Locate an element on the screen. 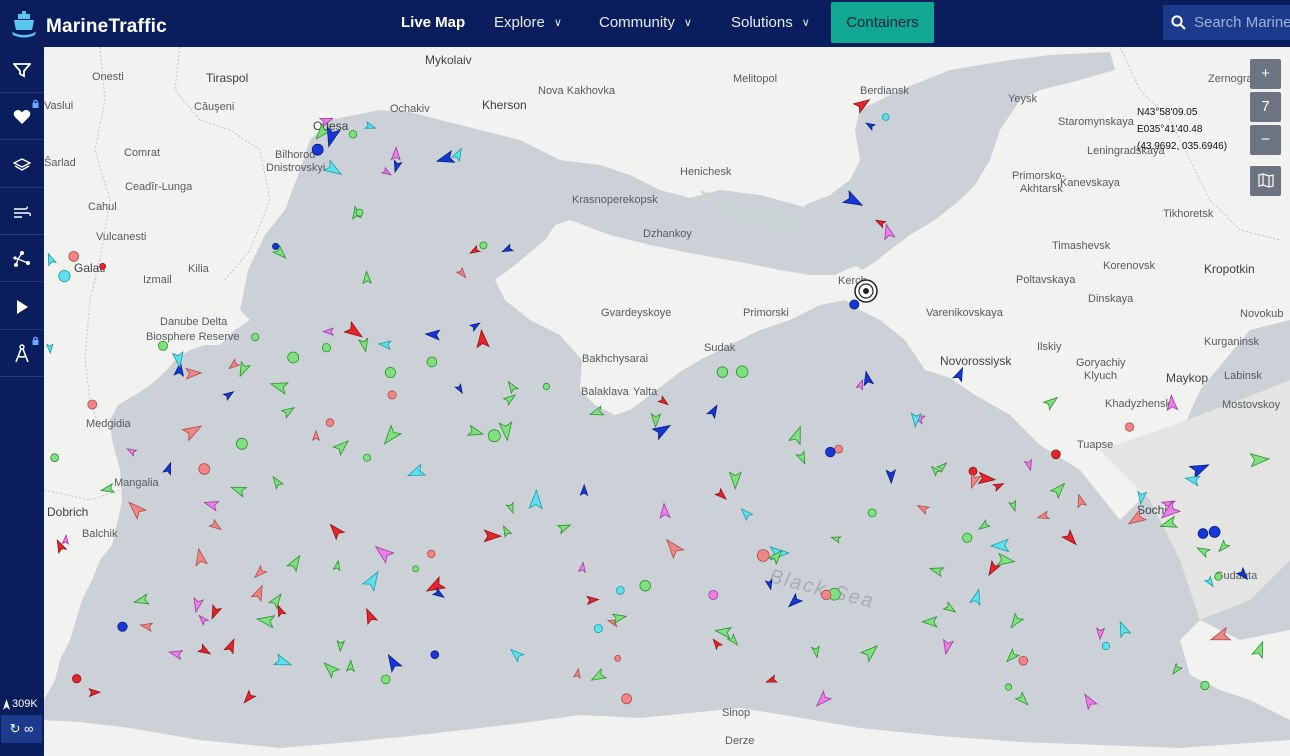  svg-text: Mykolaiv is located at coordinates (448, 60).